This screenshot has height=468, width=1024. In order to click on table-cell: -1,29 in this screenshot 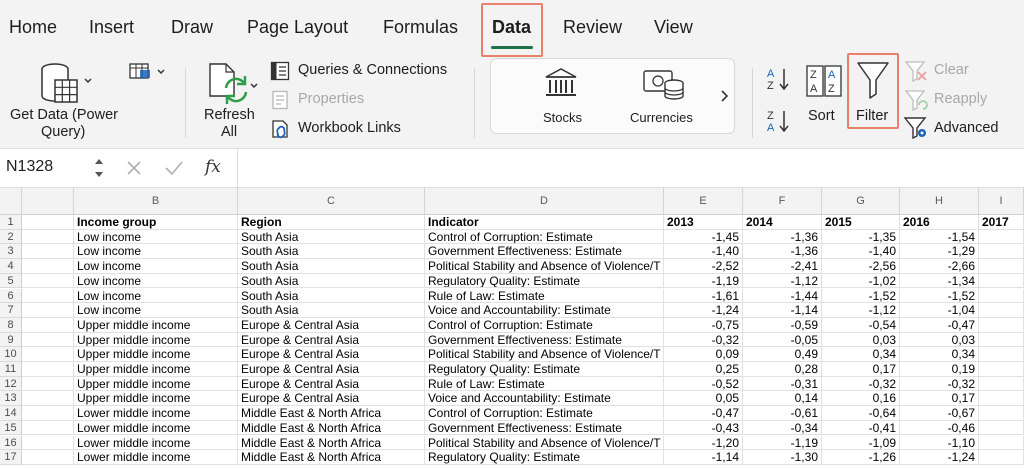, I will do `click(939, 252)`.